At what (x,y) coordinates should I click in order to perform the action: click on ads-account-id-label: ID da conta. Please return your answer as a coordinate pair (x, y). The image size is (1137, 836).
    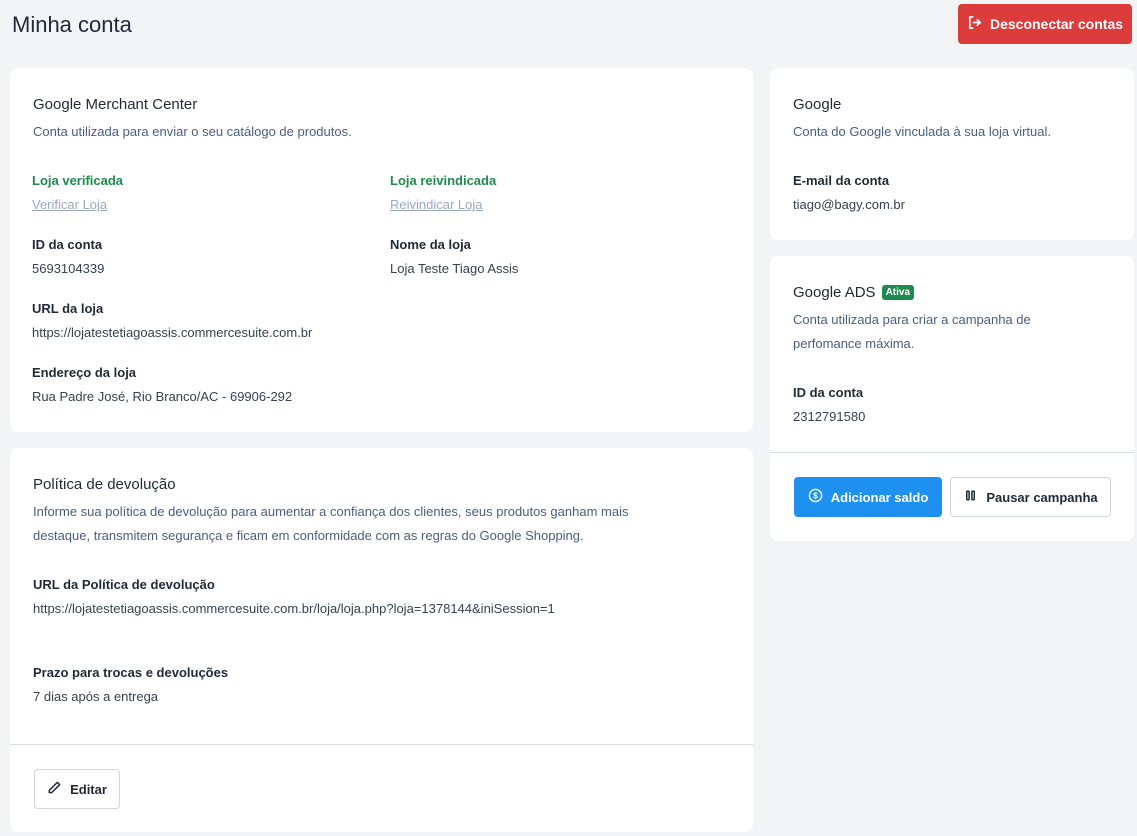
    Looking at the image, I should click on (828, 392).